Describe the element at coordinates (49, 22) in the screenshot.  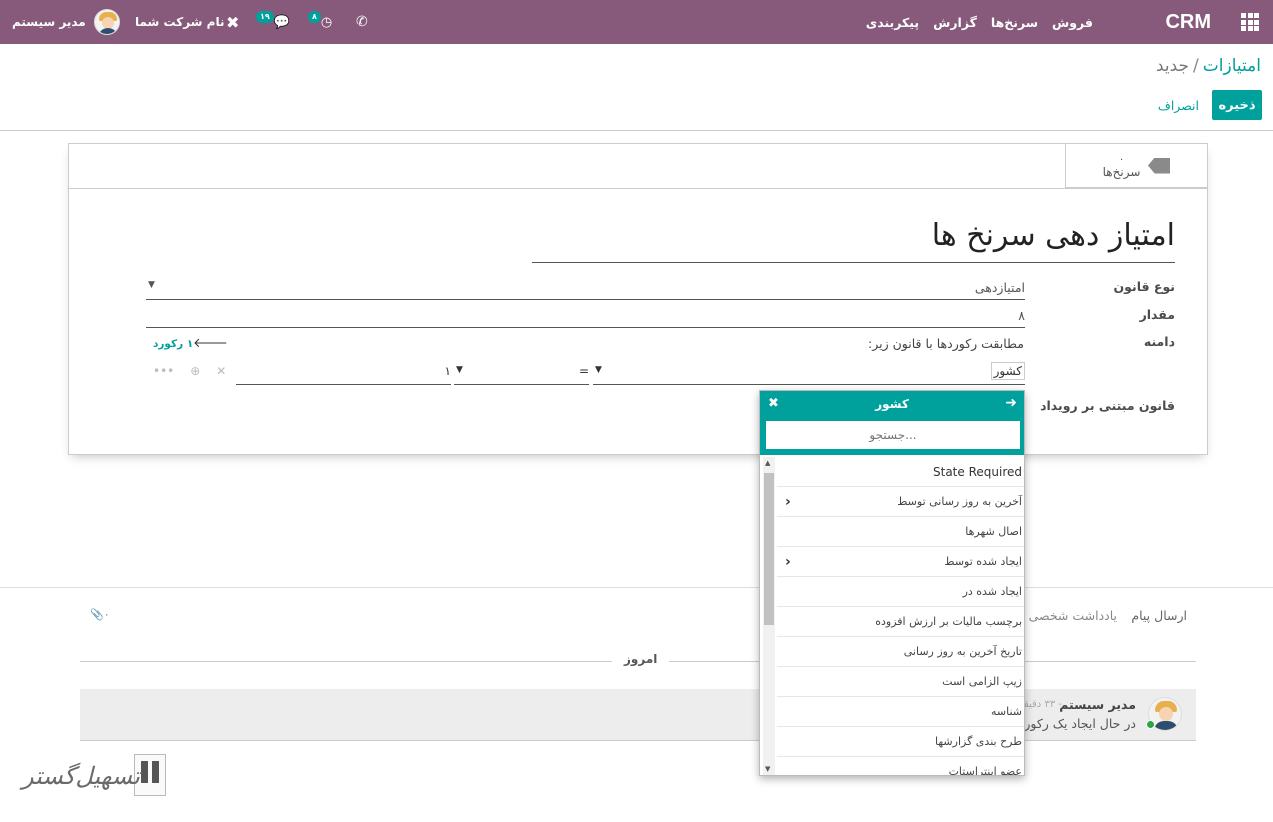
I see `user-name: مدیر سیستم` at that location.